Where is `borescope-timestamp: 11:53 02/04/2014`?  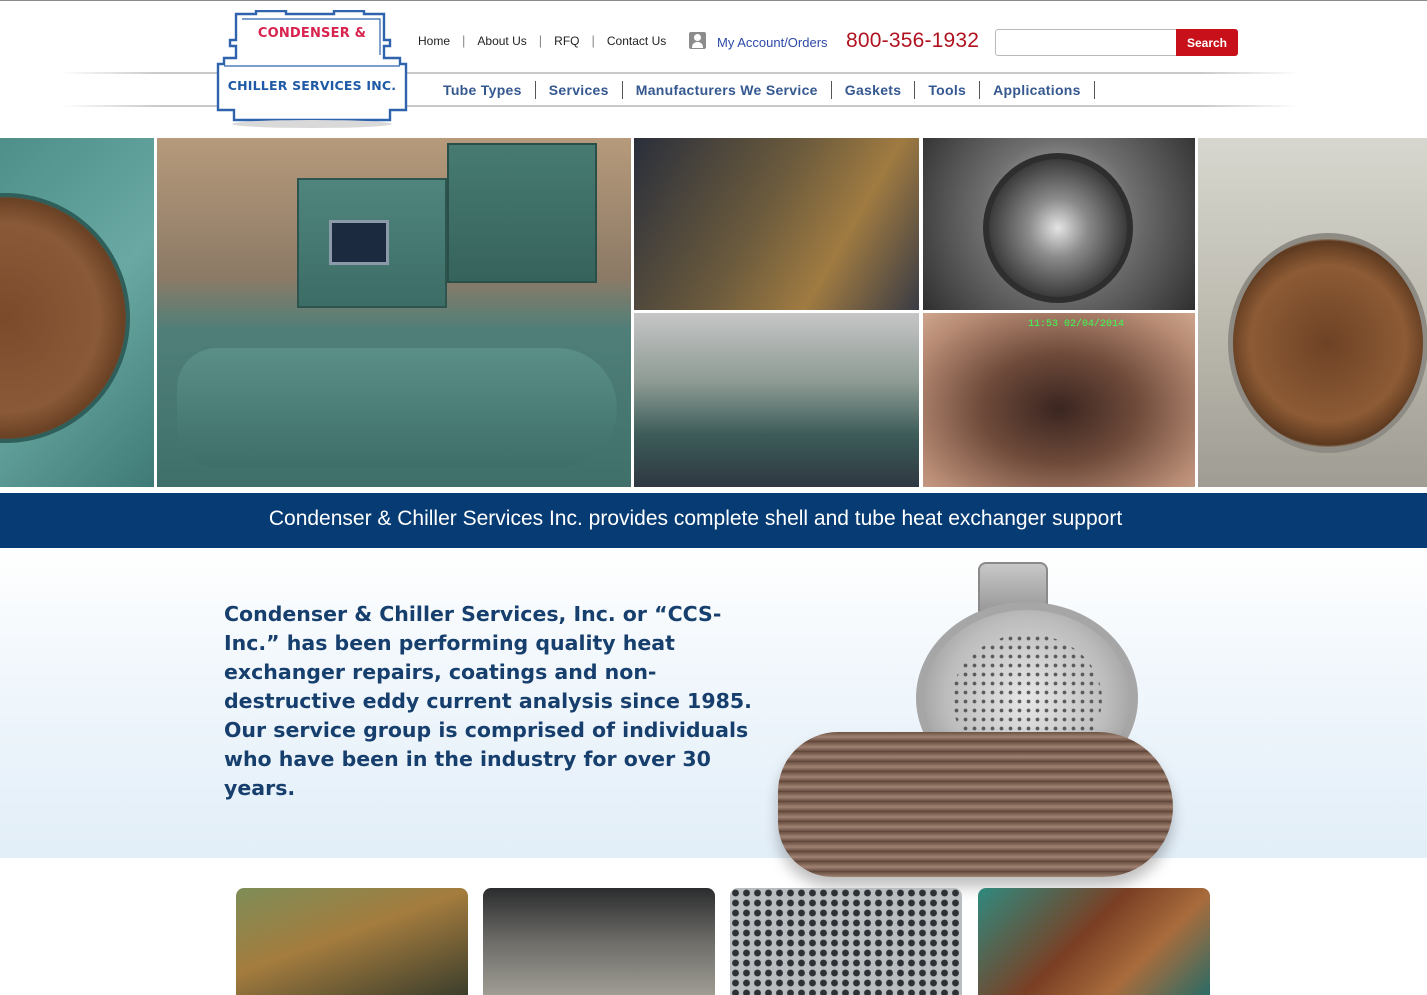 borescope-timestamp: 11:53 02/04/2014 is located at coordinates (1076, 324).